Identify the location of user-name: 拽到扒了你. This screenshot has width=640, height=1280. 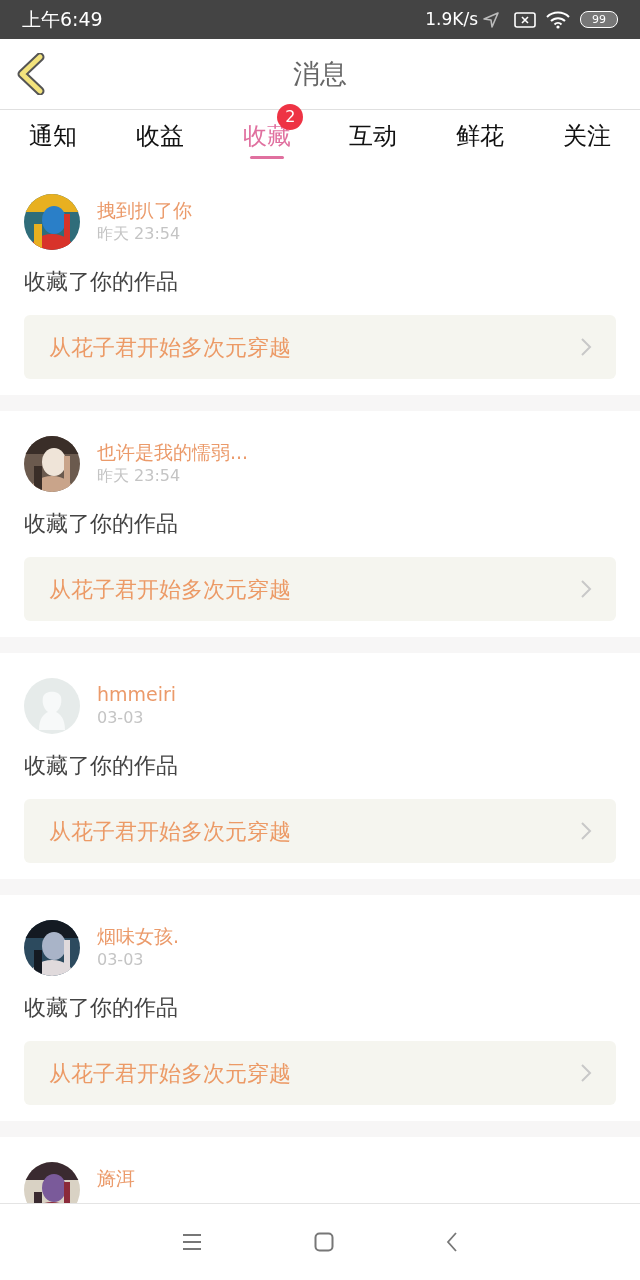
(144, 210).